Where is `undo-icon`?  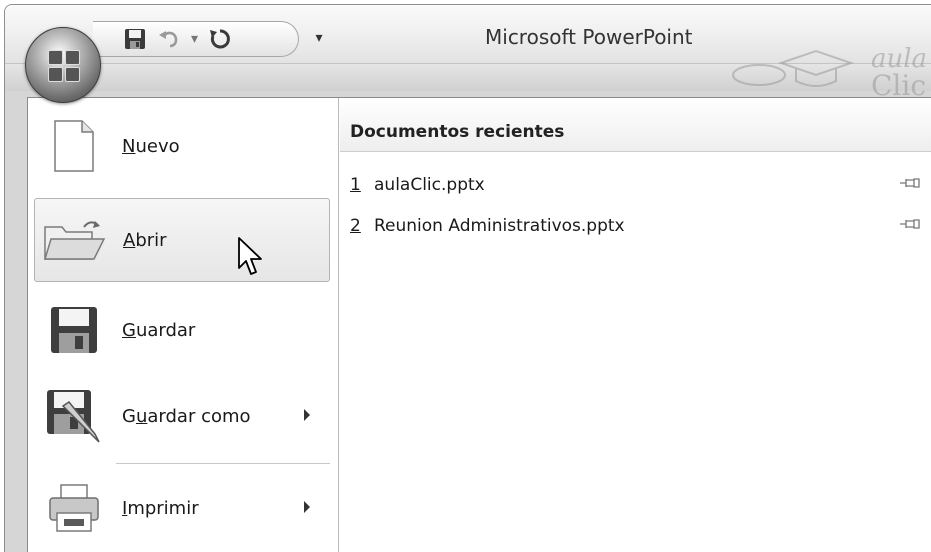
undo-icon is located at coordinates (169, 39).